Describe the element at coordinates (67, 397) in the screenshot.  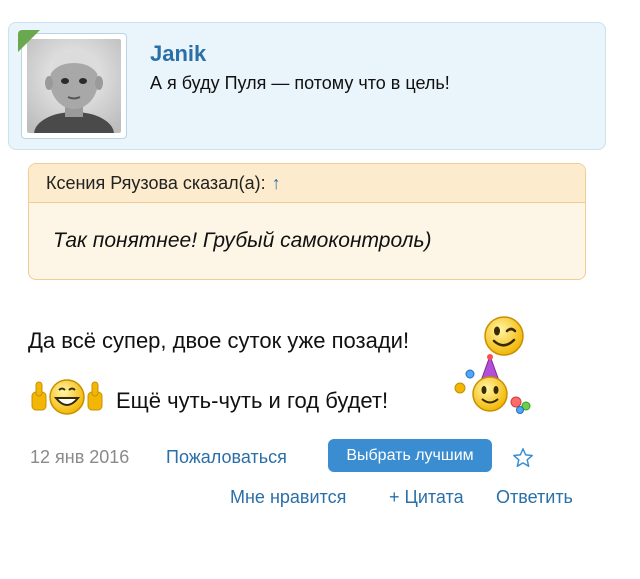
I see `thumbs-up-smiley-icon` at that location.